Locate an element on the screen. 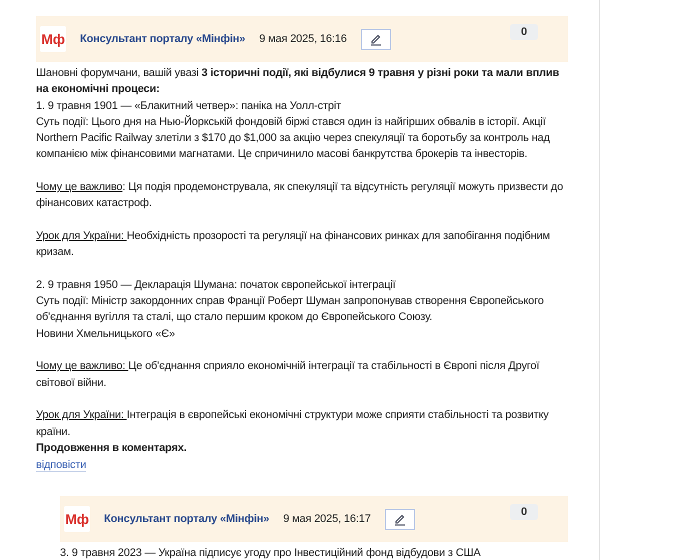  comment-text: Чому це важливо: Ця подія продемонструвала, як спекуляції та відсутність регуляції можуть призвести до фінансових катастроф. is located at coordinates (300, 196).